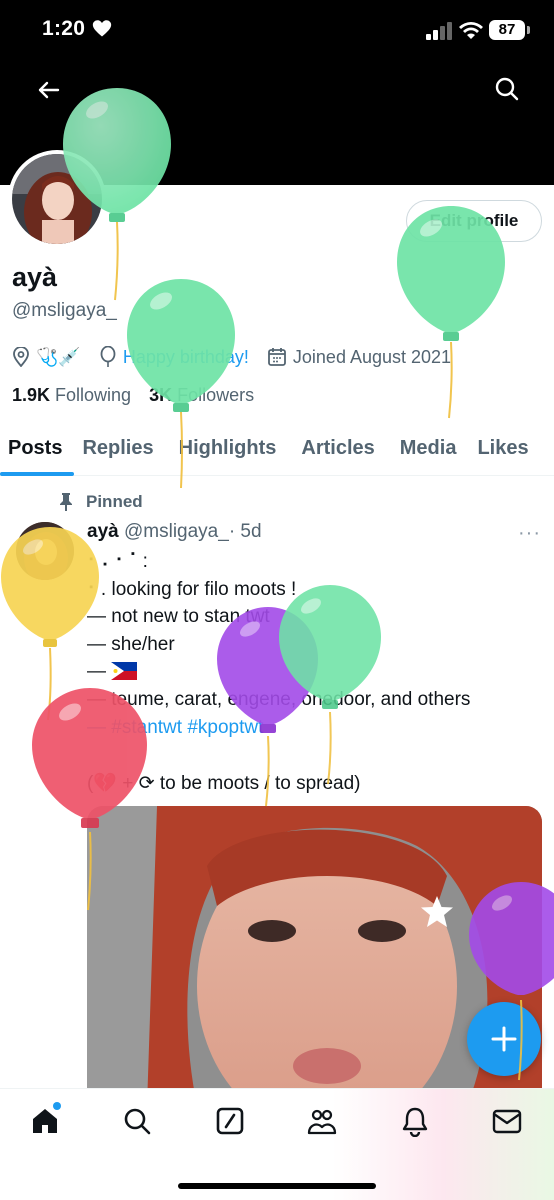 The width and height of the screenshot is (554, 1200). Describe the element at coordinates (137, 1121) in the screenshot. I see `explore-icon` at that location.